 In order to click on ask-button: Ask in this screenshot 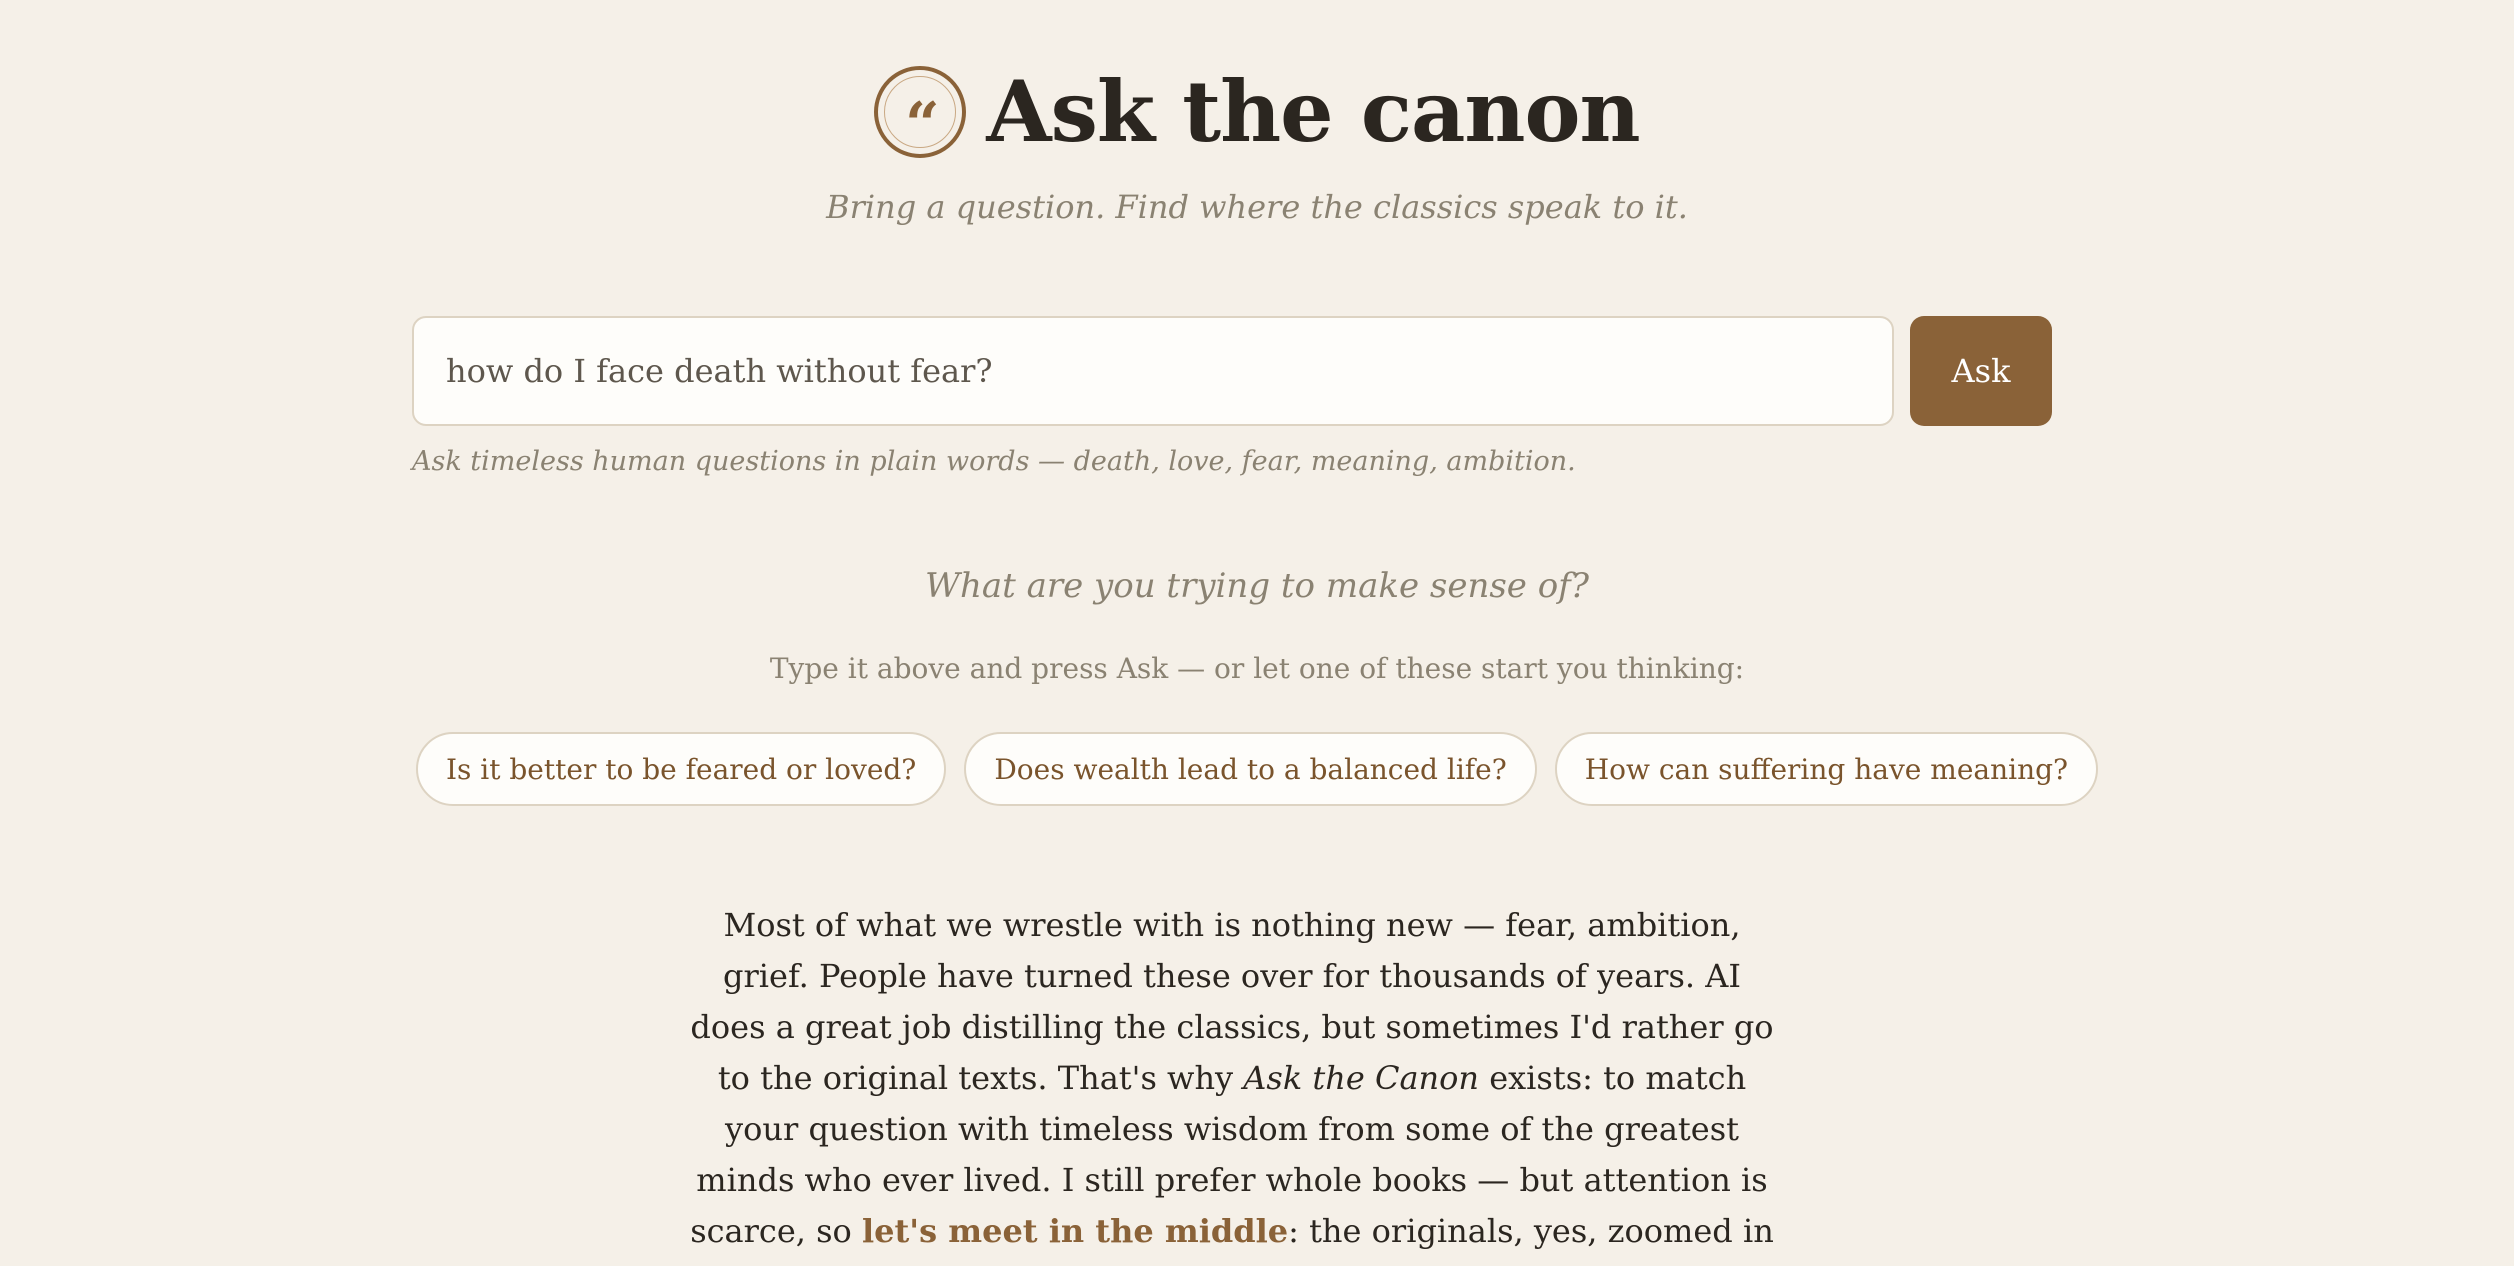, I will do `click(1981, 371)`.